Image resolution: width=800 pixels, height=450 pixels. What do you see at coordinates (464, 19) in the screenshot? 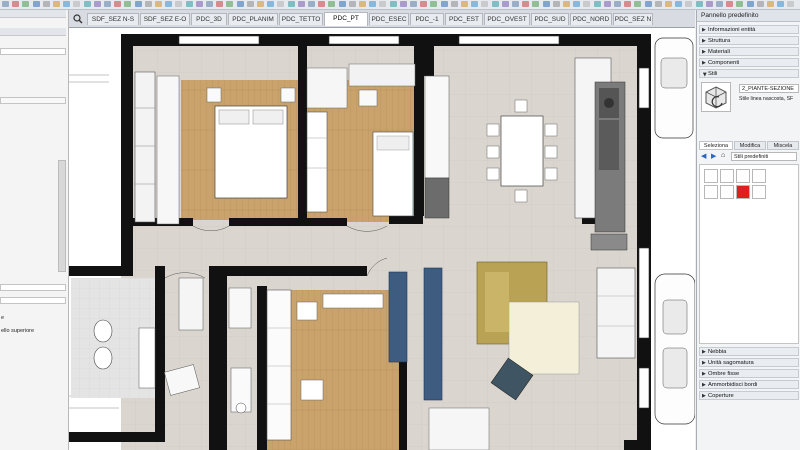
I see `tab-pdc-est: PDC_EST` at bounding box center [464, 19].